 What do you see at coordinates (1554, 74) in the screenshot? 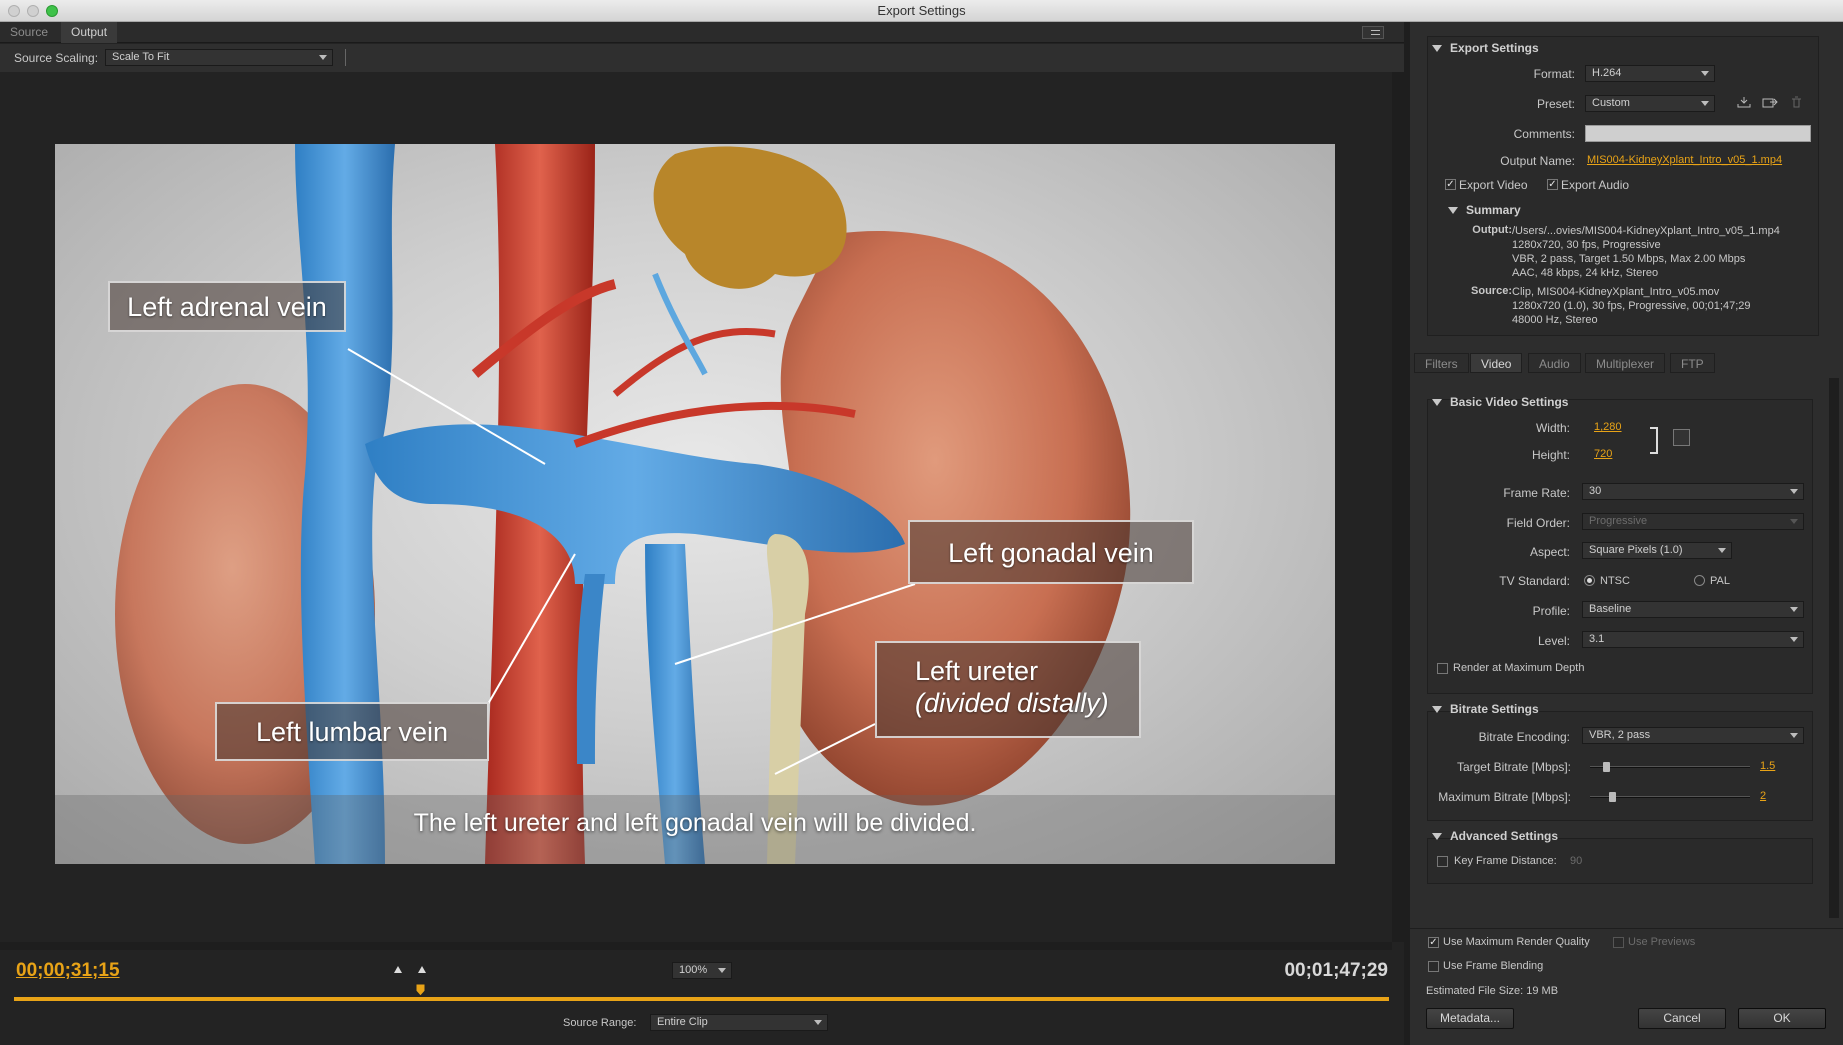
I see `format-label: Format:` at bounding box center [1554, 74].